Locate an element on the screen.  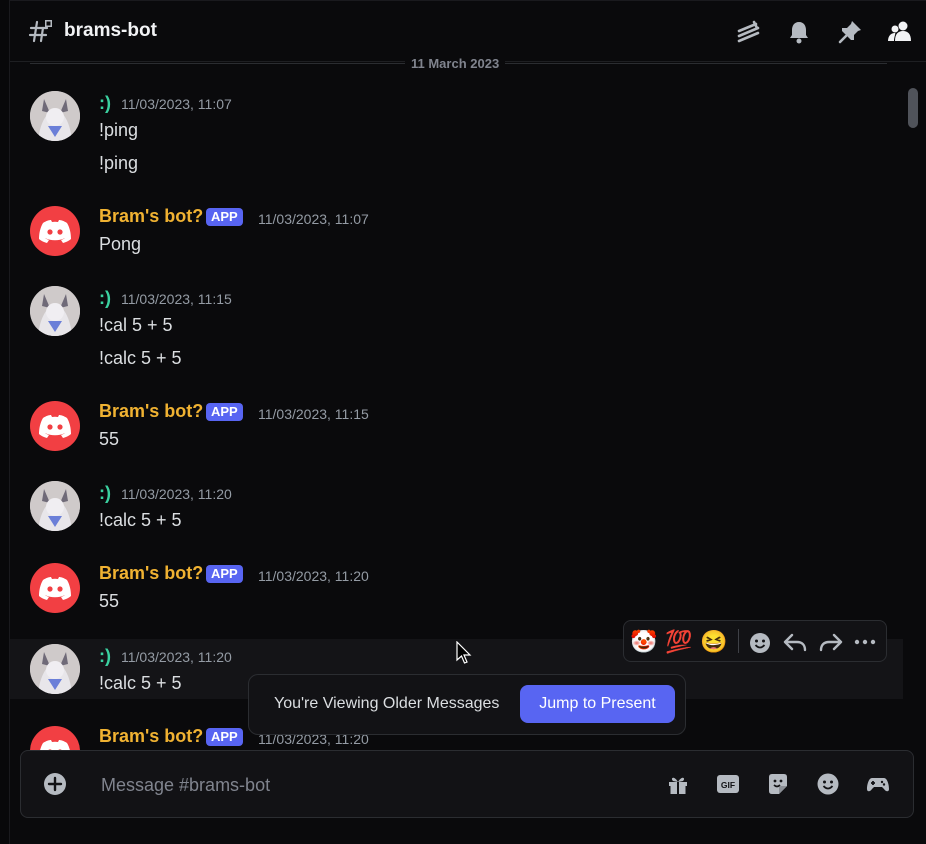
message-content: Pong is located at coordinates (120, 244).